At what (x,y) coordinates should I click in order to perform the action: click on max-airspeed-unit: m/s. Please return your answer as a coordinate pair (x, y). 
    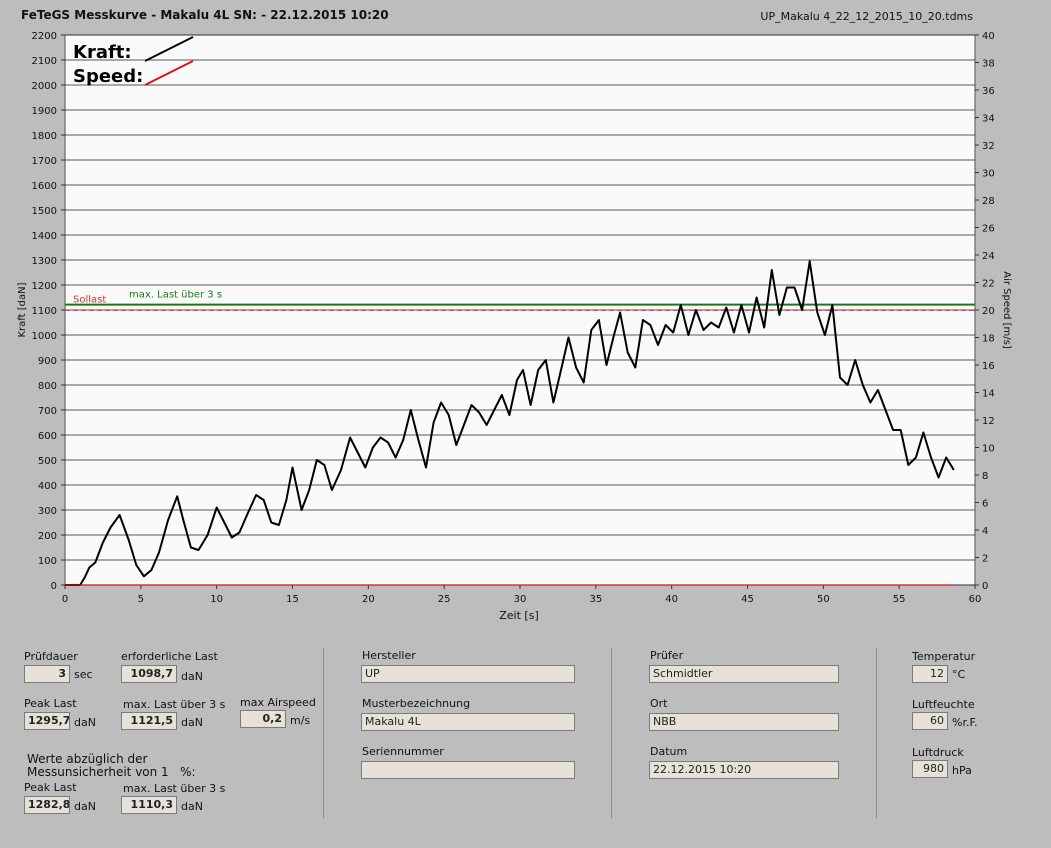
    Looking at the image, I should click on (300, 720).